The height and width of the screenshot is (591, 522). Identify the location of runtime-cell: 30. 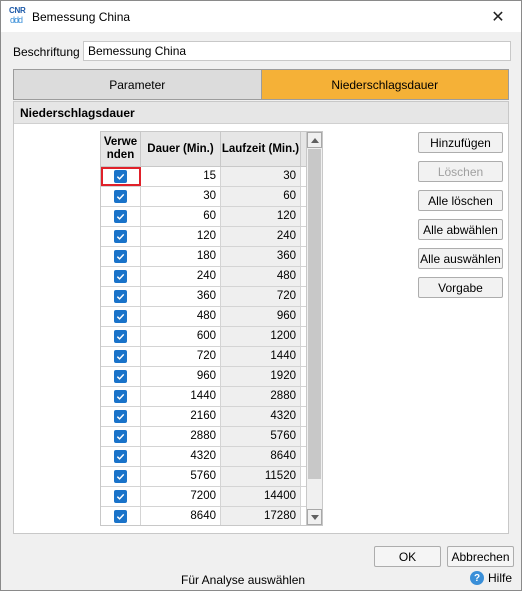
(261, 176).